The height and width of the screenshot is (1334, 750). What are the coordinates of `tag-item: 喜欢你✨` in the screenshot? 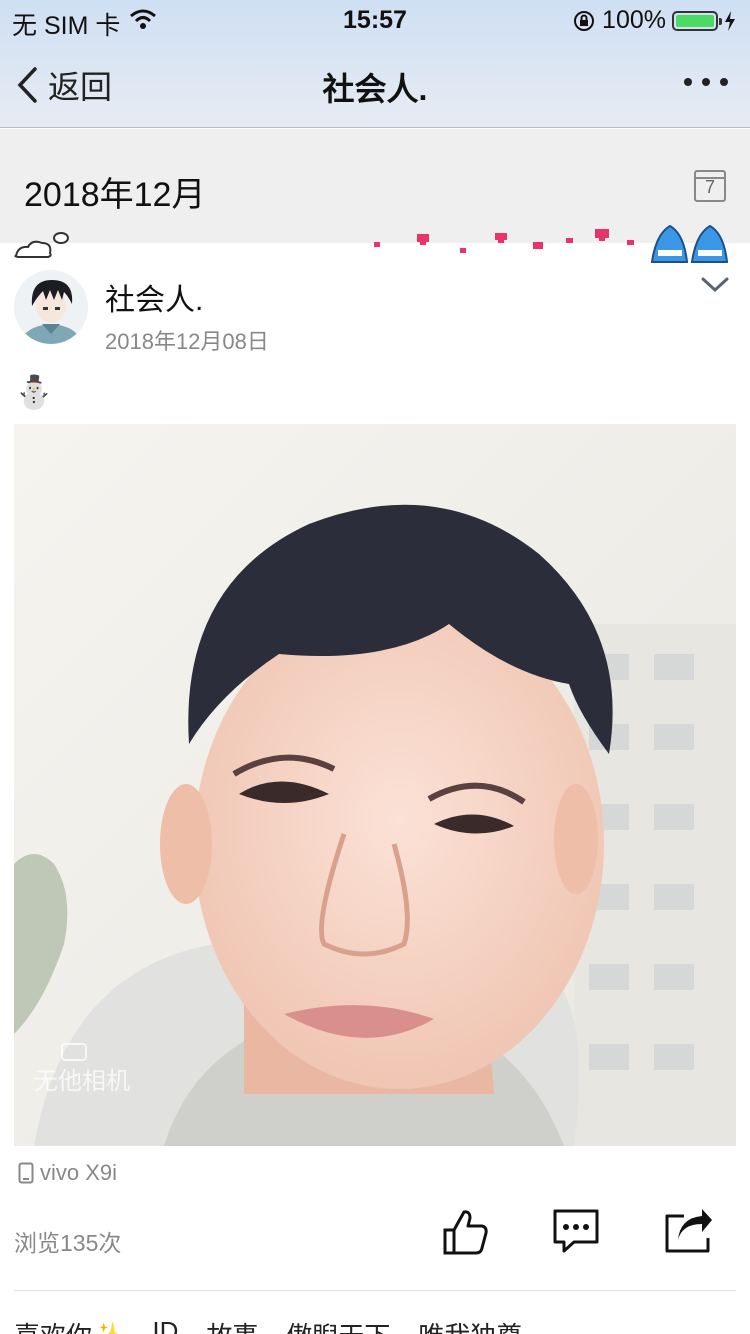 It's located at (69, 1325).